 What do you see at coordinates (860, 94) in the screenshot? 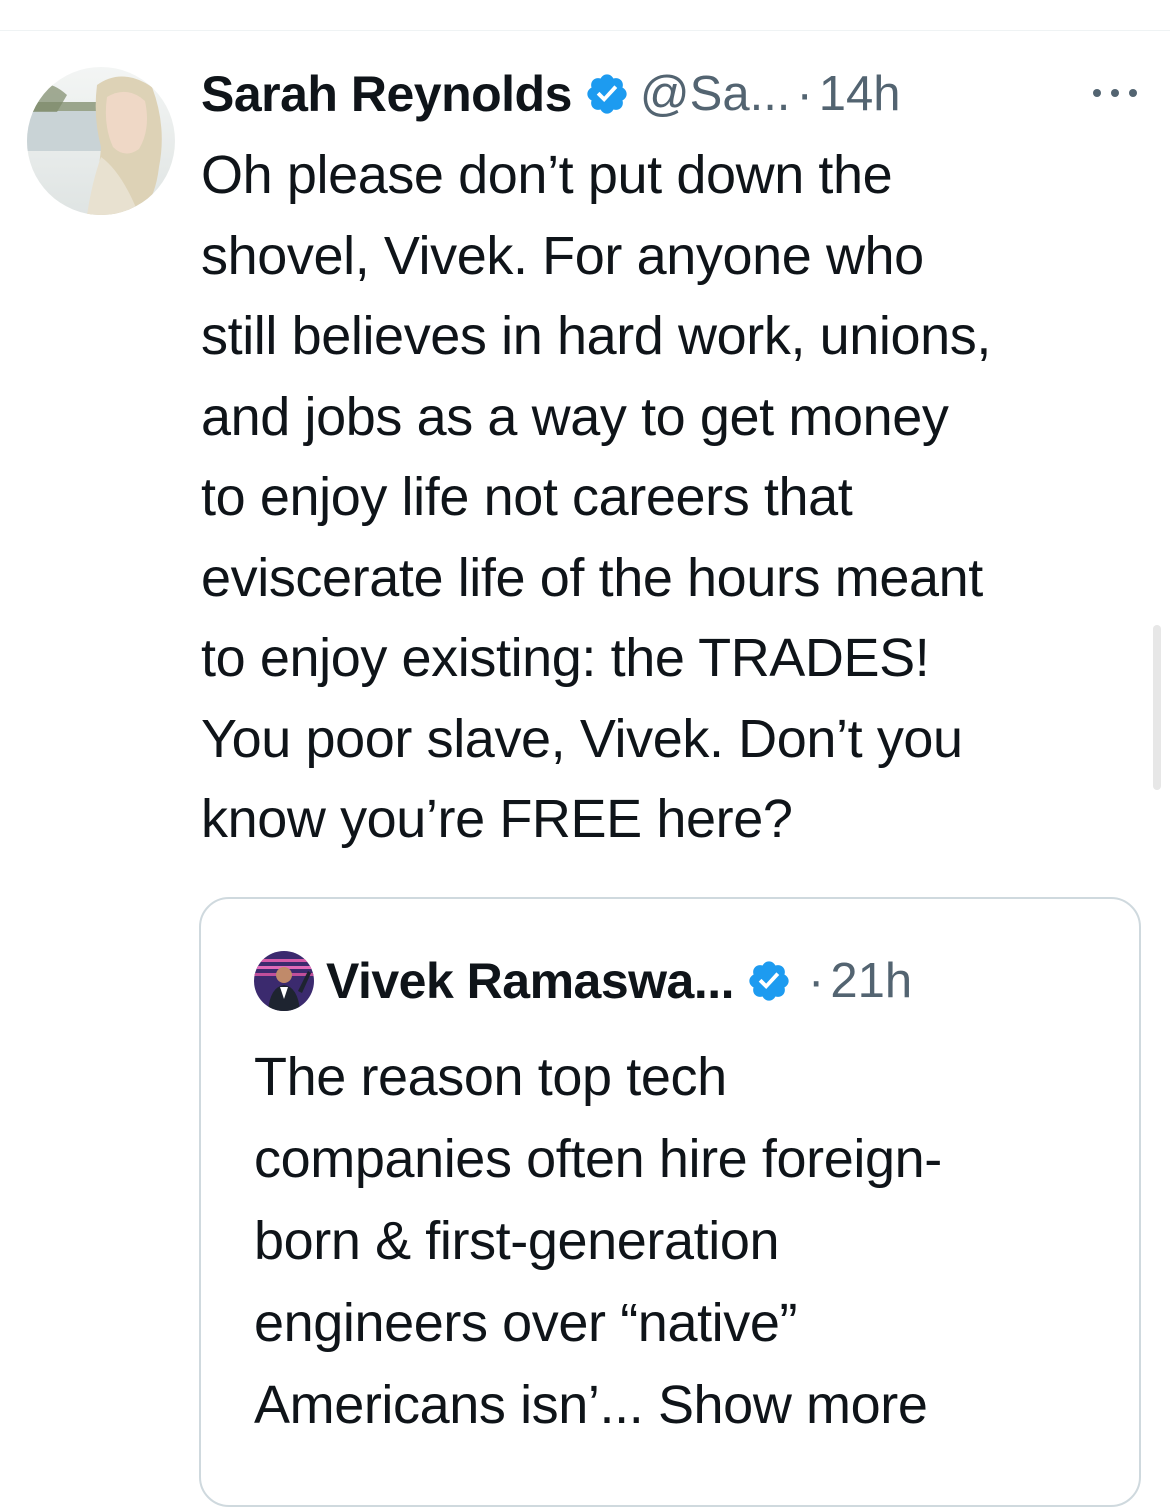
I see `tweet-time: 14h` at bounding box center [860, 94].